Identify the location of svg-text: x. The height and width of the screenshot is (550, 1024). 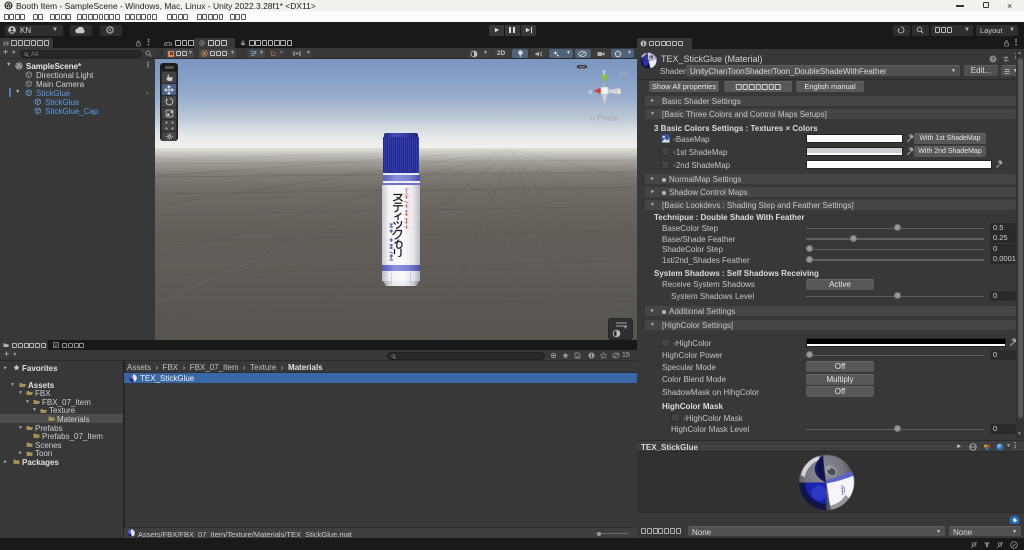
(591, 92).